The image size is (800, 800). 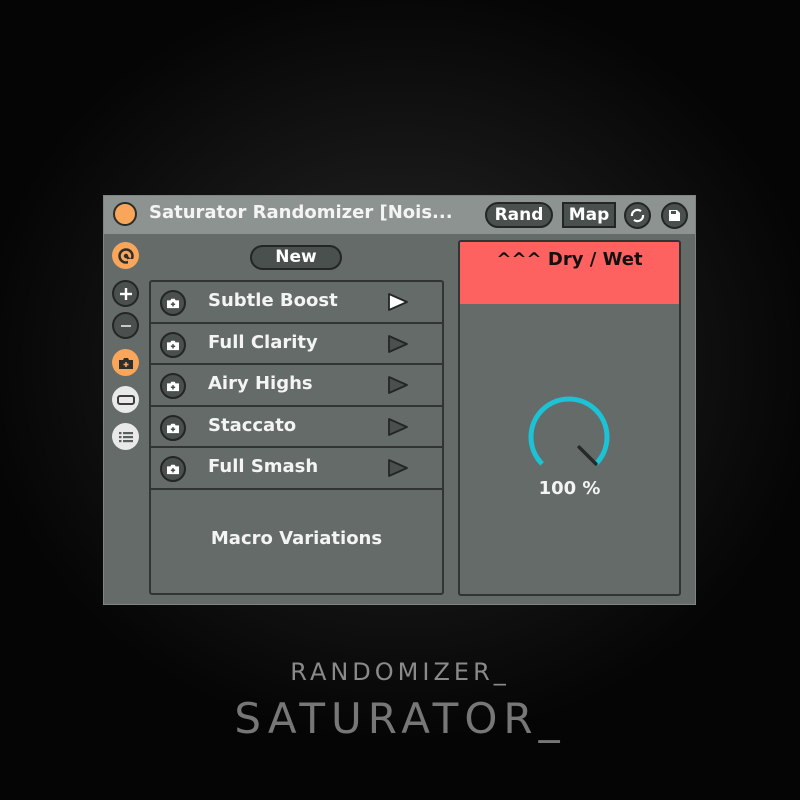 I want to click on collapse-button, so click(x=125, y=399).